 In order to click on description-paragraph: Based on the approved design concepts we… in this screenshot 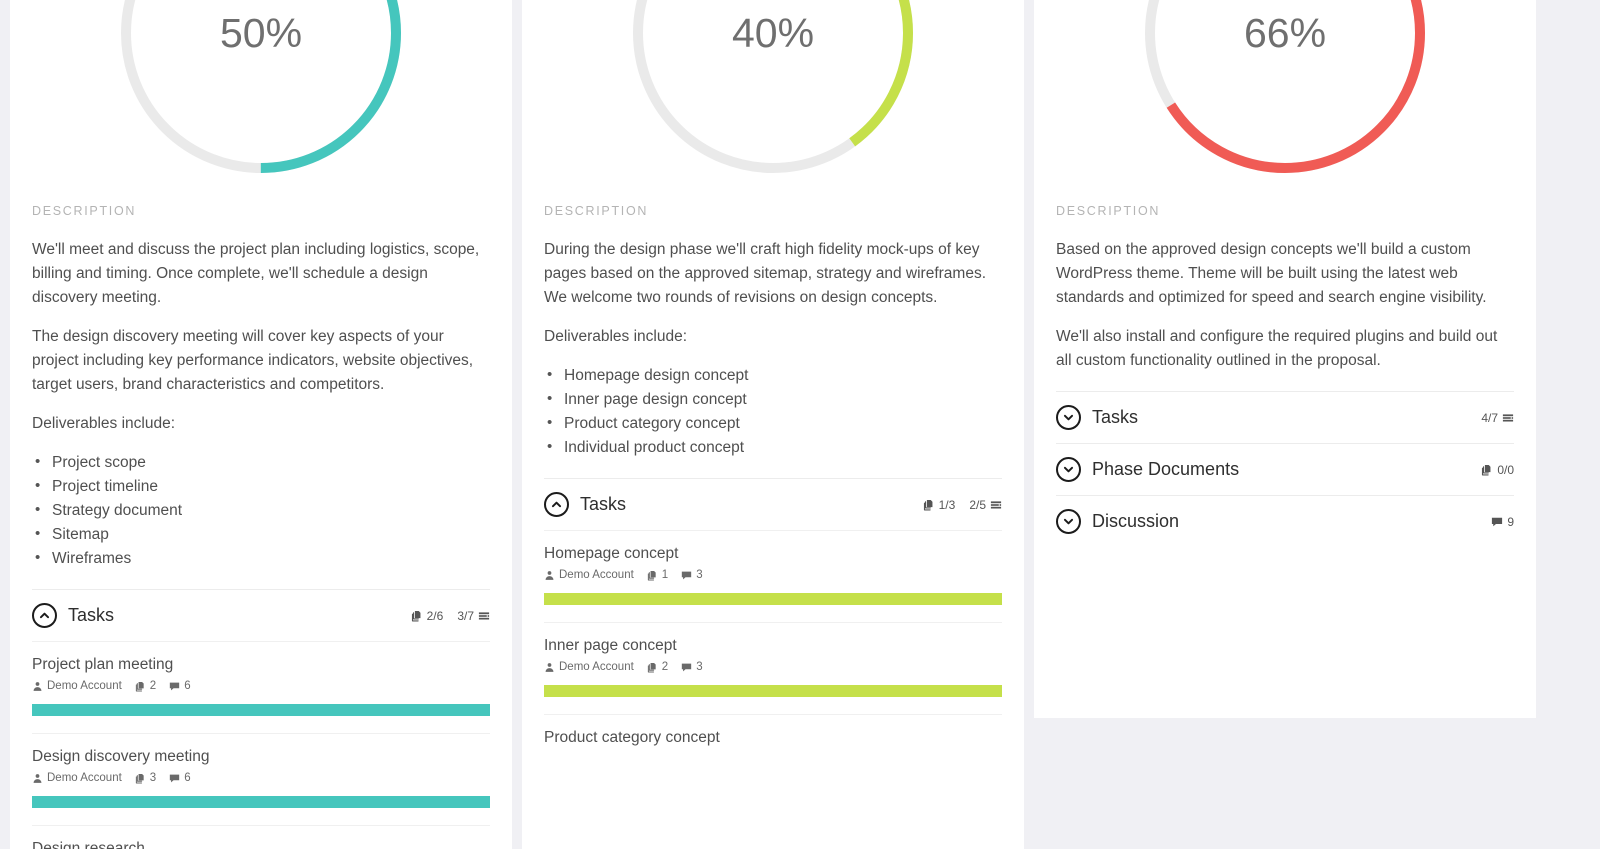, I will do `click(1271, 274)`.